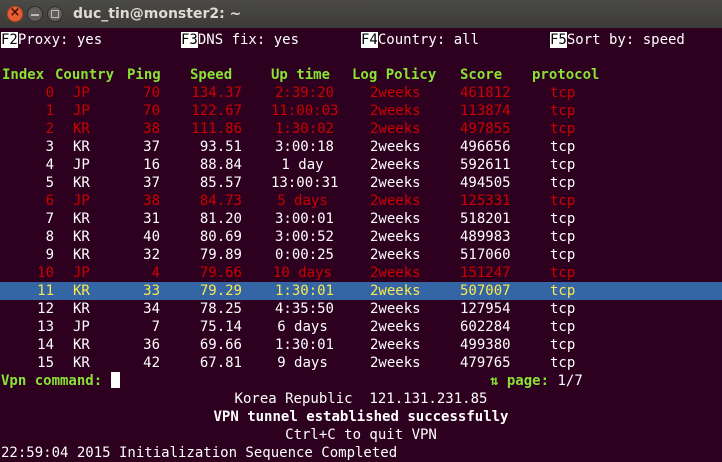 This screenshot has height=462, width=722. I want to click on table-row: 11 KR 33 79.29 1:30:01 2weeks 507007 tcp, so click(361, 291).